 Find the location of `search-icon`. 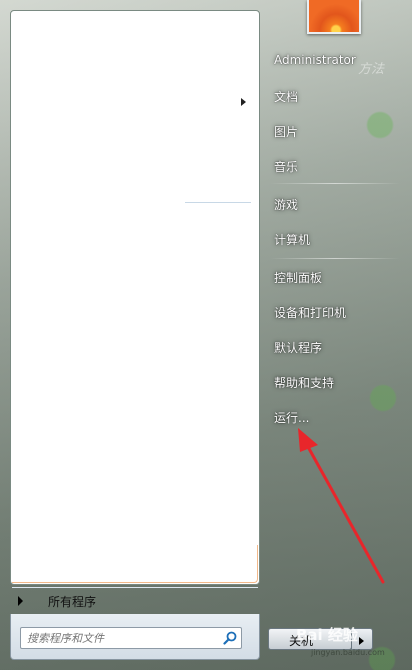

search-icon is located at coordinates (230, 638).